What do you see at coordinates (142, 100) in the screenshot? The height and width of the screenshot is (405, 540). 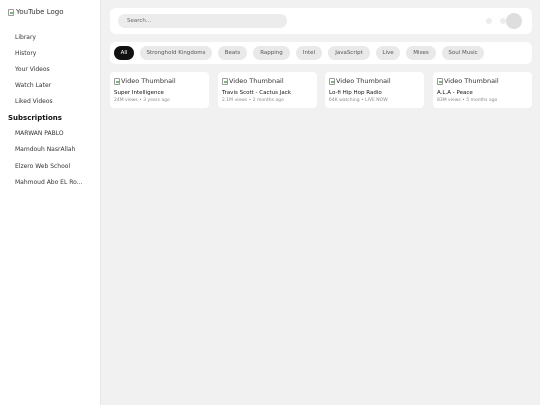 I see `video-meta: 24M views • 3 years ago` at bounding box center [142, 100].